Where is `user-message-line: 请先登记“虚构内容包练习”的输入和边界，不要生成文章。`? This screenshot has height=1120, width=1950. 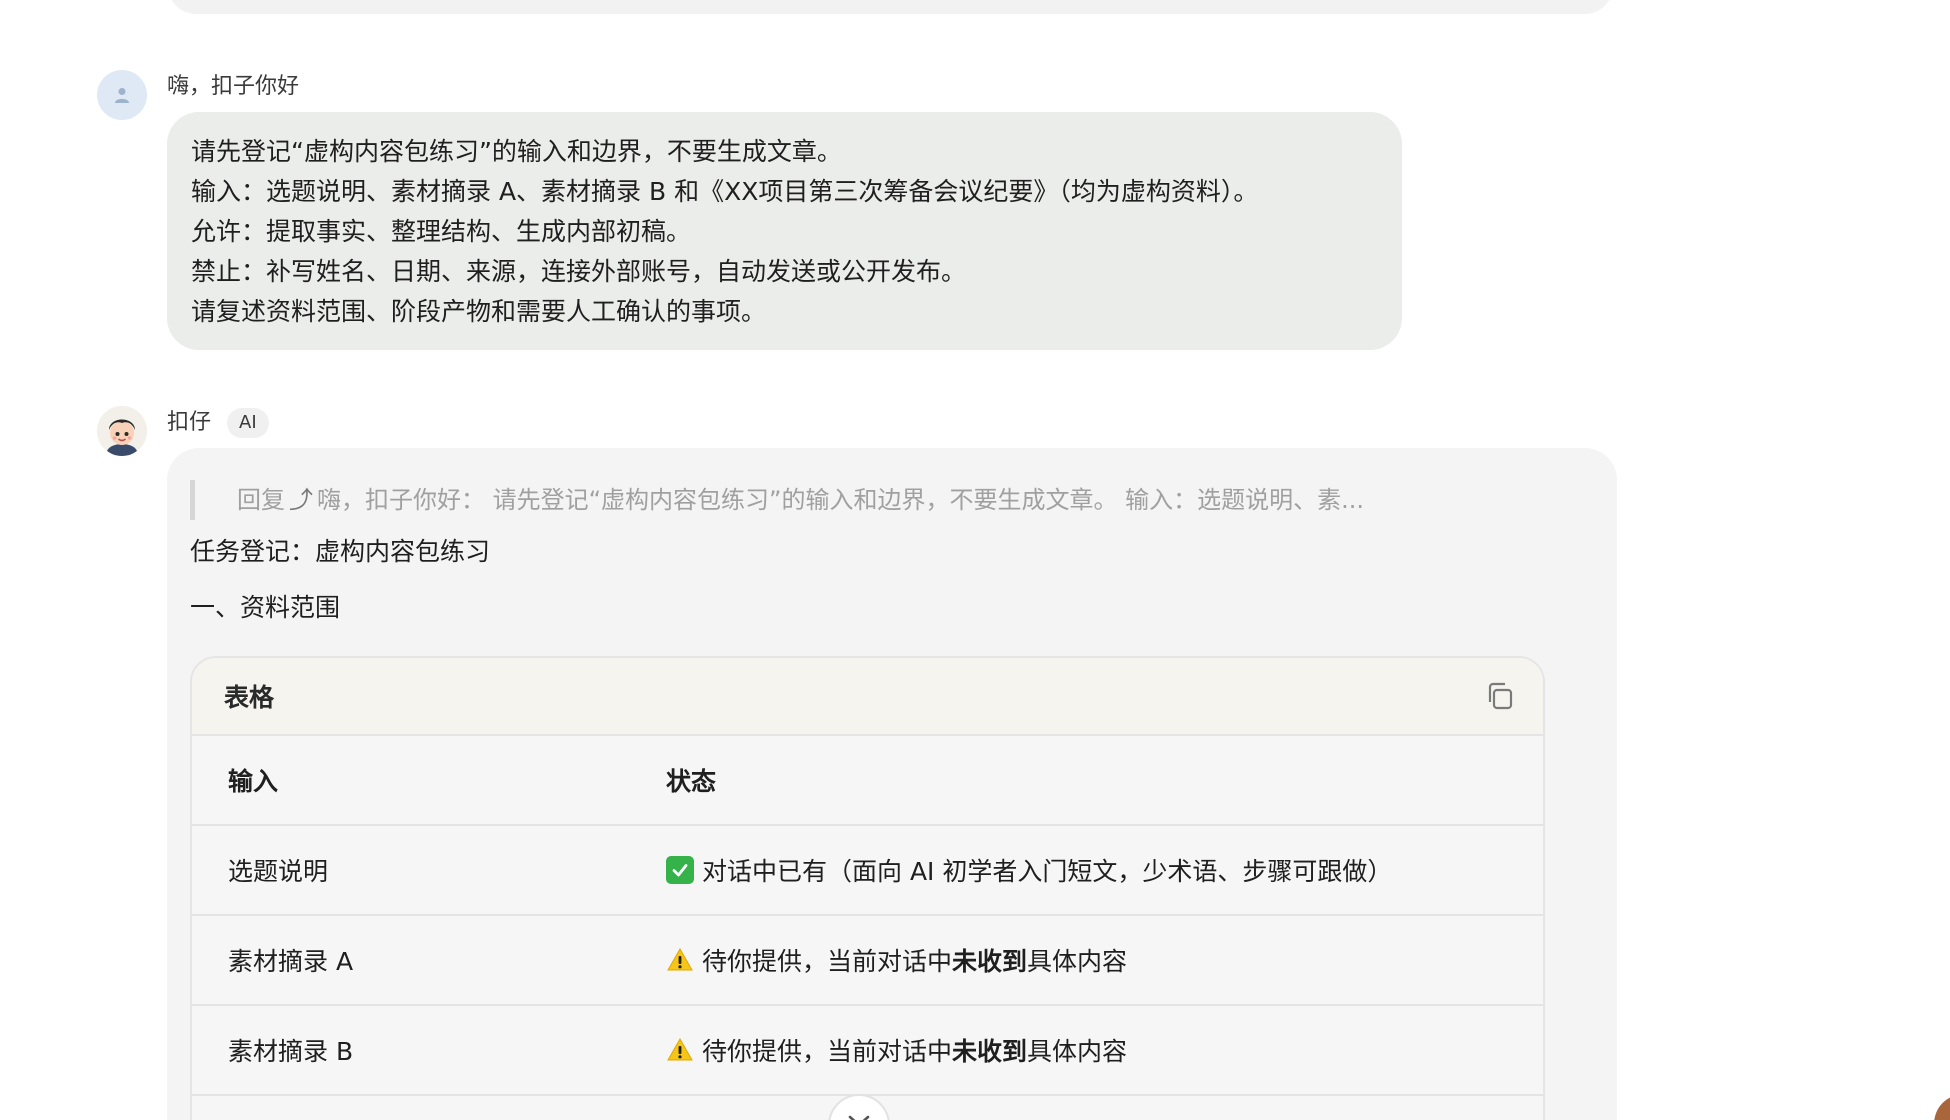
user-message-line: 请先登记“虚构内容包练习”的输入和边界，不要生成文章。 is located at coordinates (516, 151).